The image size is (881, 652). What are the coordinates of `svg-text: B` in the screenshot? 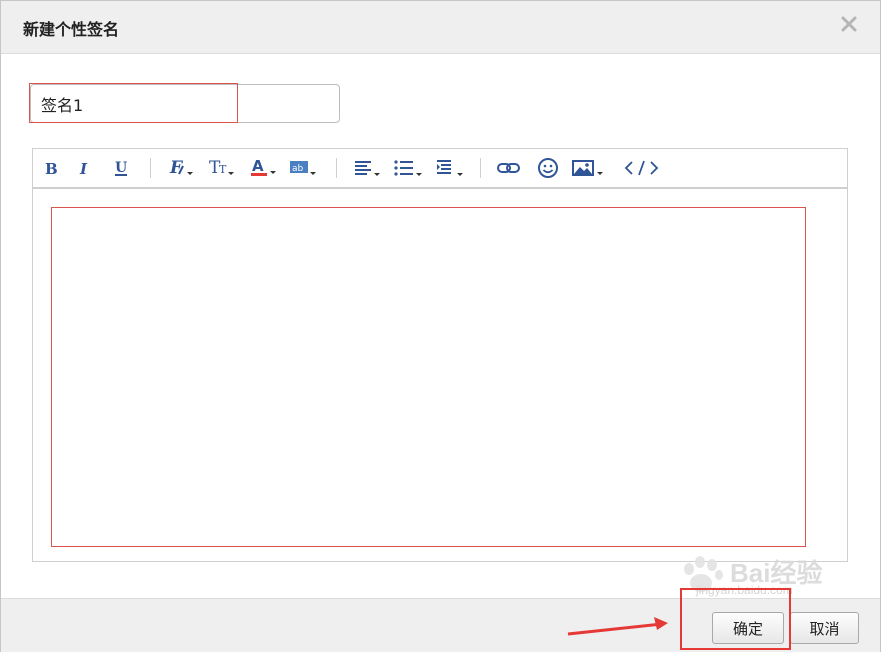 It's located at (51, 168).